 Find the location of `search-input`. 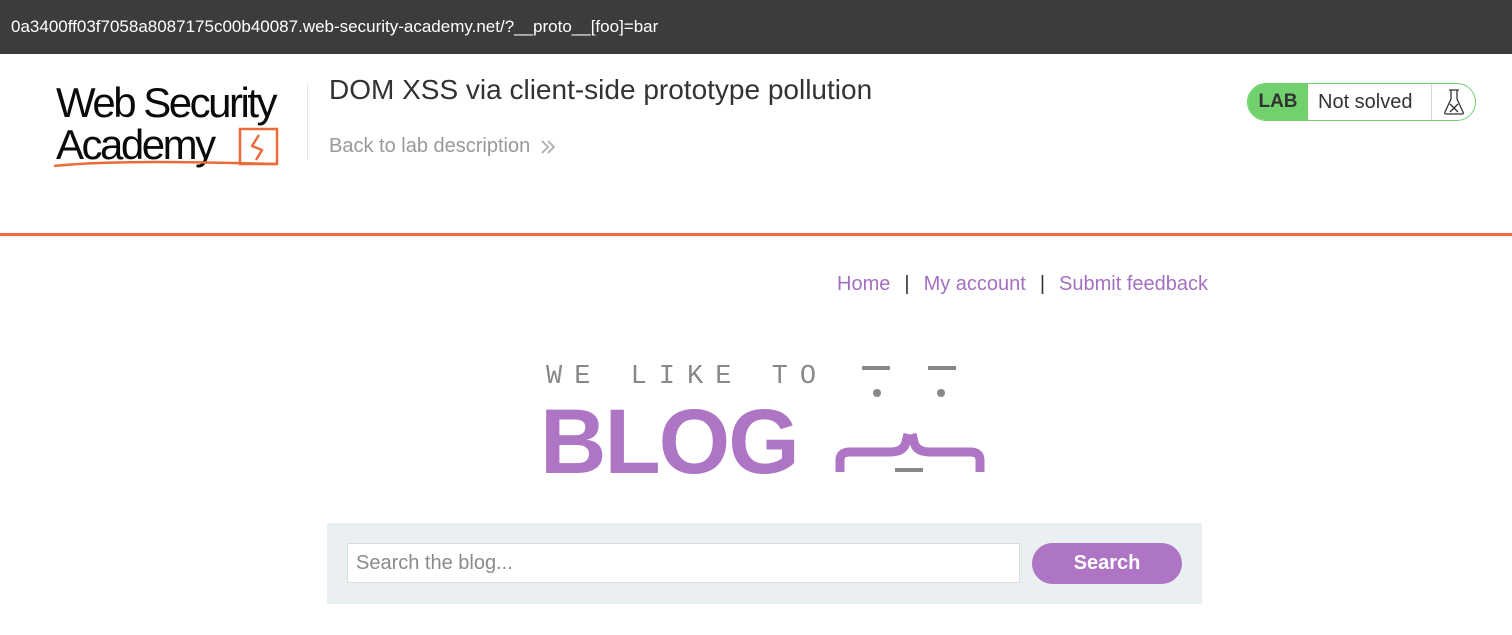

search-input is located at coordinates (683, 563).